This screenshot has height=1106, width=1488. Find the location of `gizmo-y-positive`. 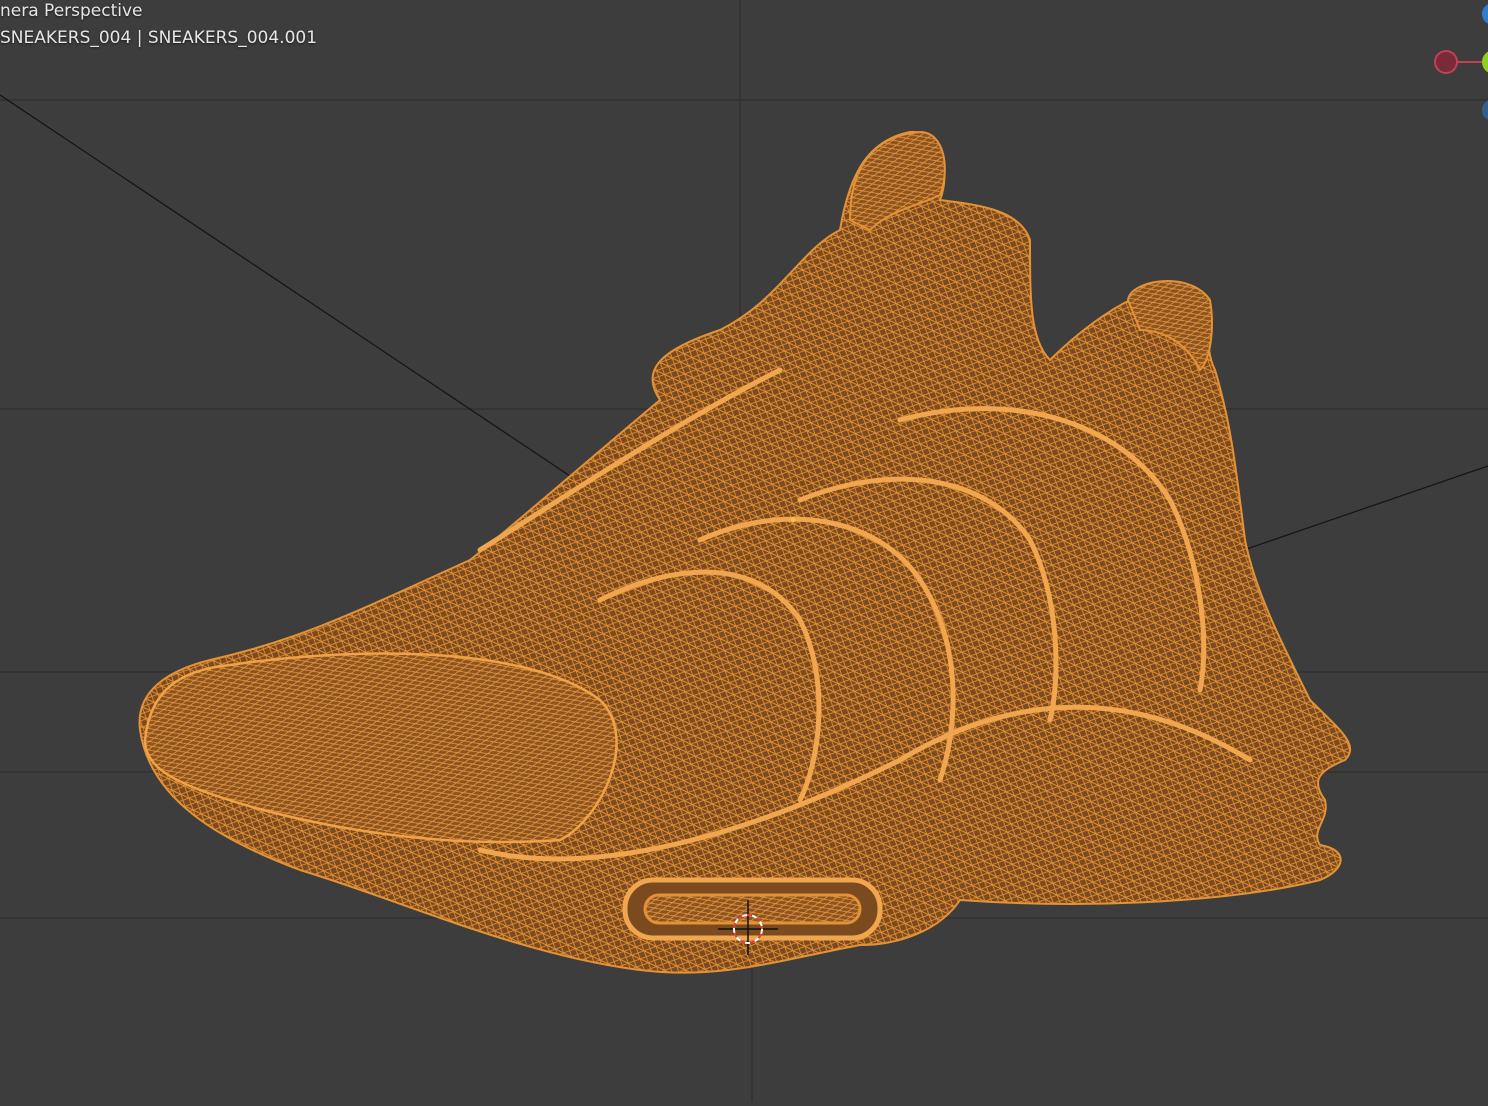

gizmo-y-positive is located at coordinates (1485, 62).